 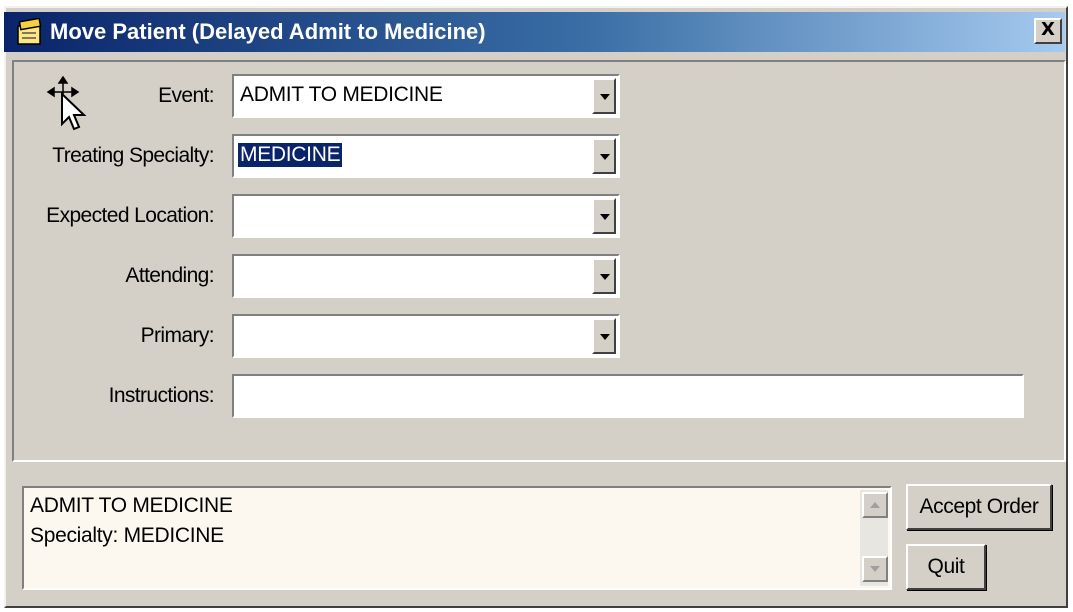 What do you see at coordinates (133, 155) in the screenshot?
I see `treating-specialty-label: Treating Specialty:` at bounding box center [133, 155].